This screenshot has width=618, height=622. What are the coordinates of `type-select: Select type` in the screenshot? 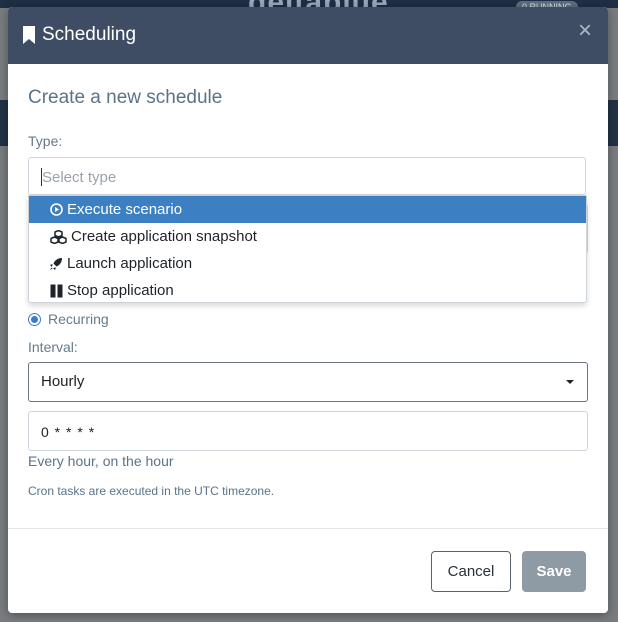 It's located at (307, 176).